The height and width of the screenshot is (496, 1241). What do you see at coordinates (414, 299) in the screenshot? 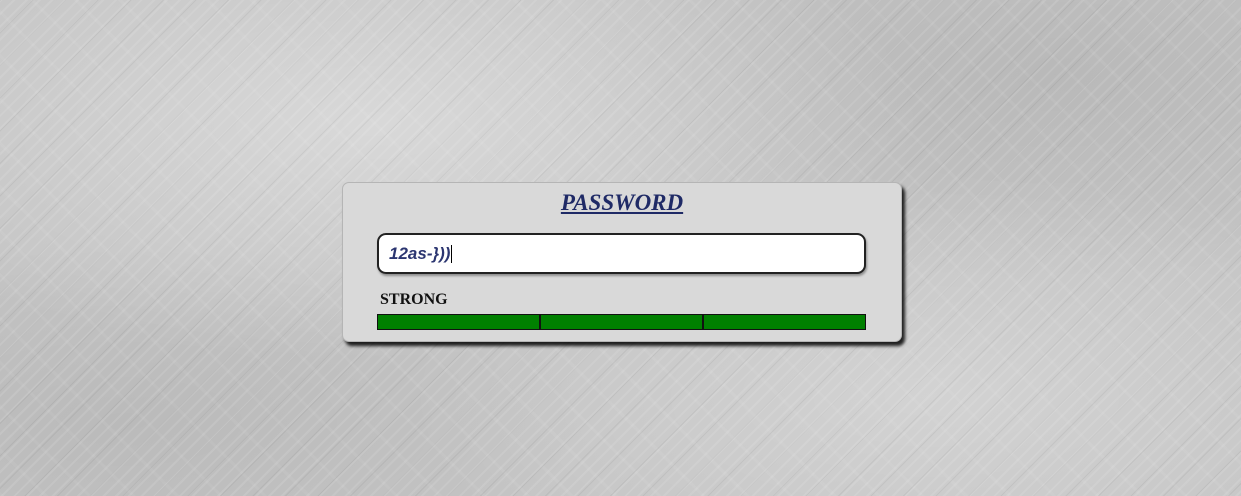
I see `strength-label: STRONG` at bounding box center [414, 299].